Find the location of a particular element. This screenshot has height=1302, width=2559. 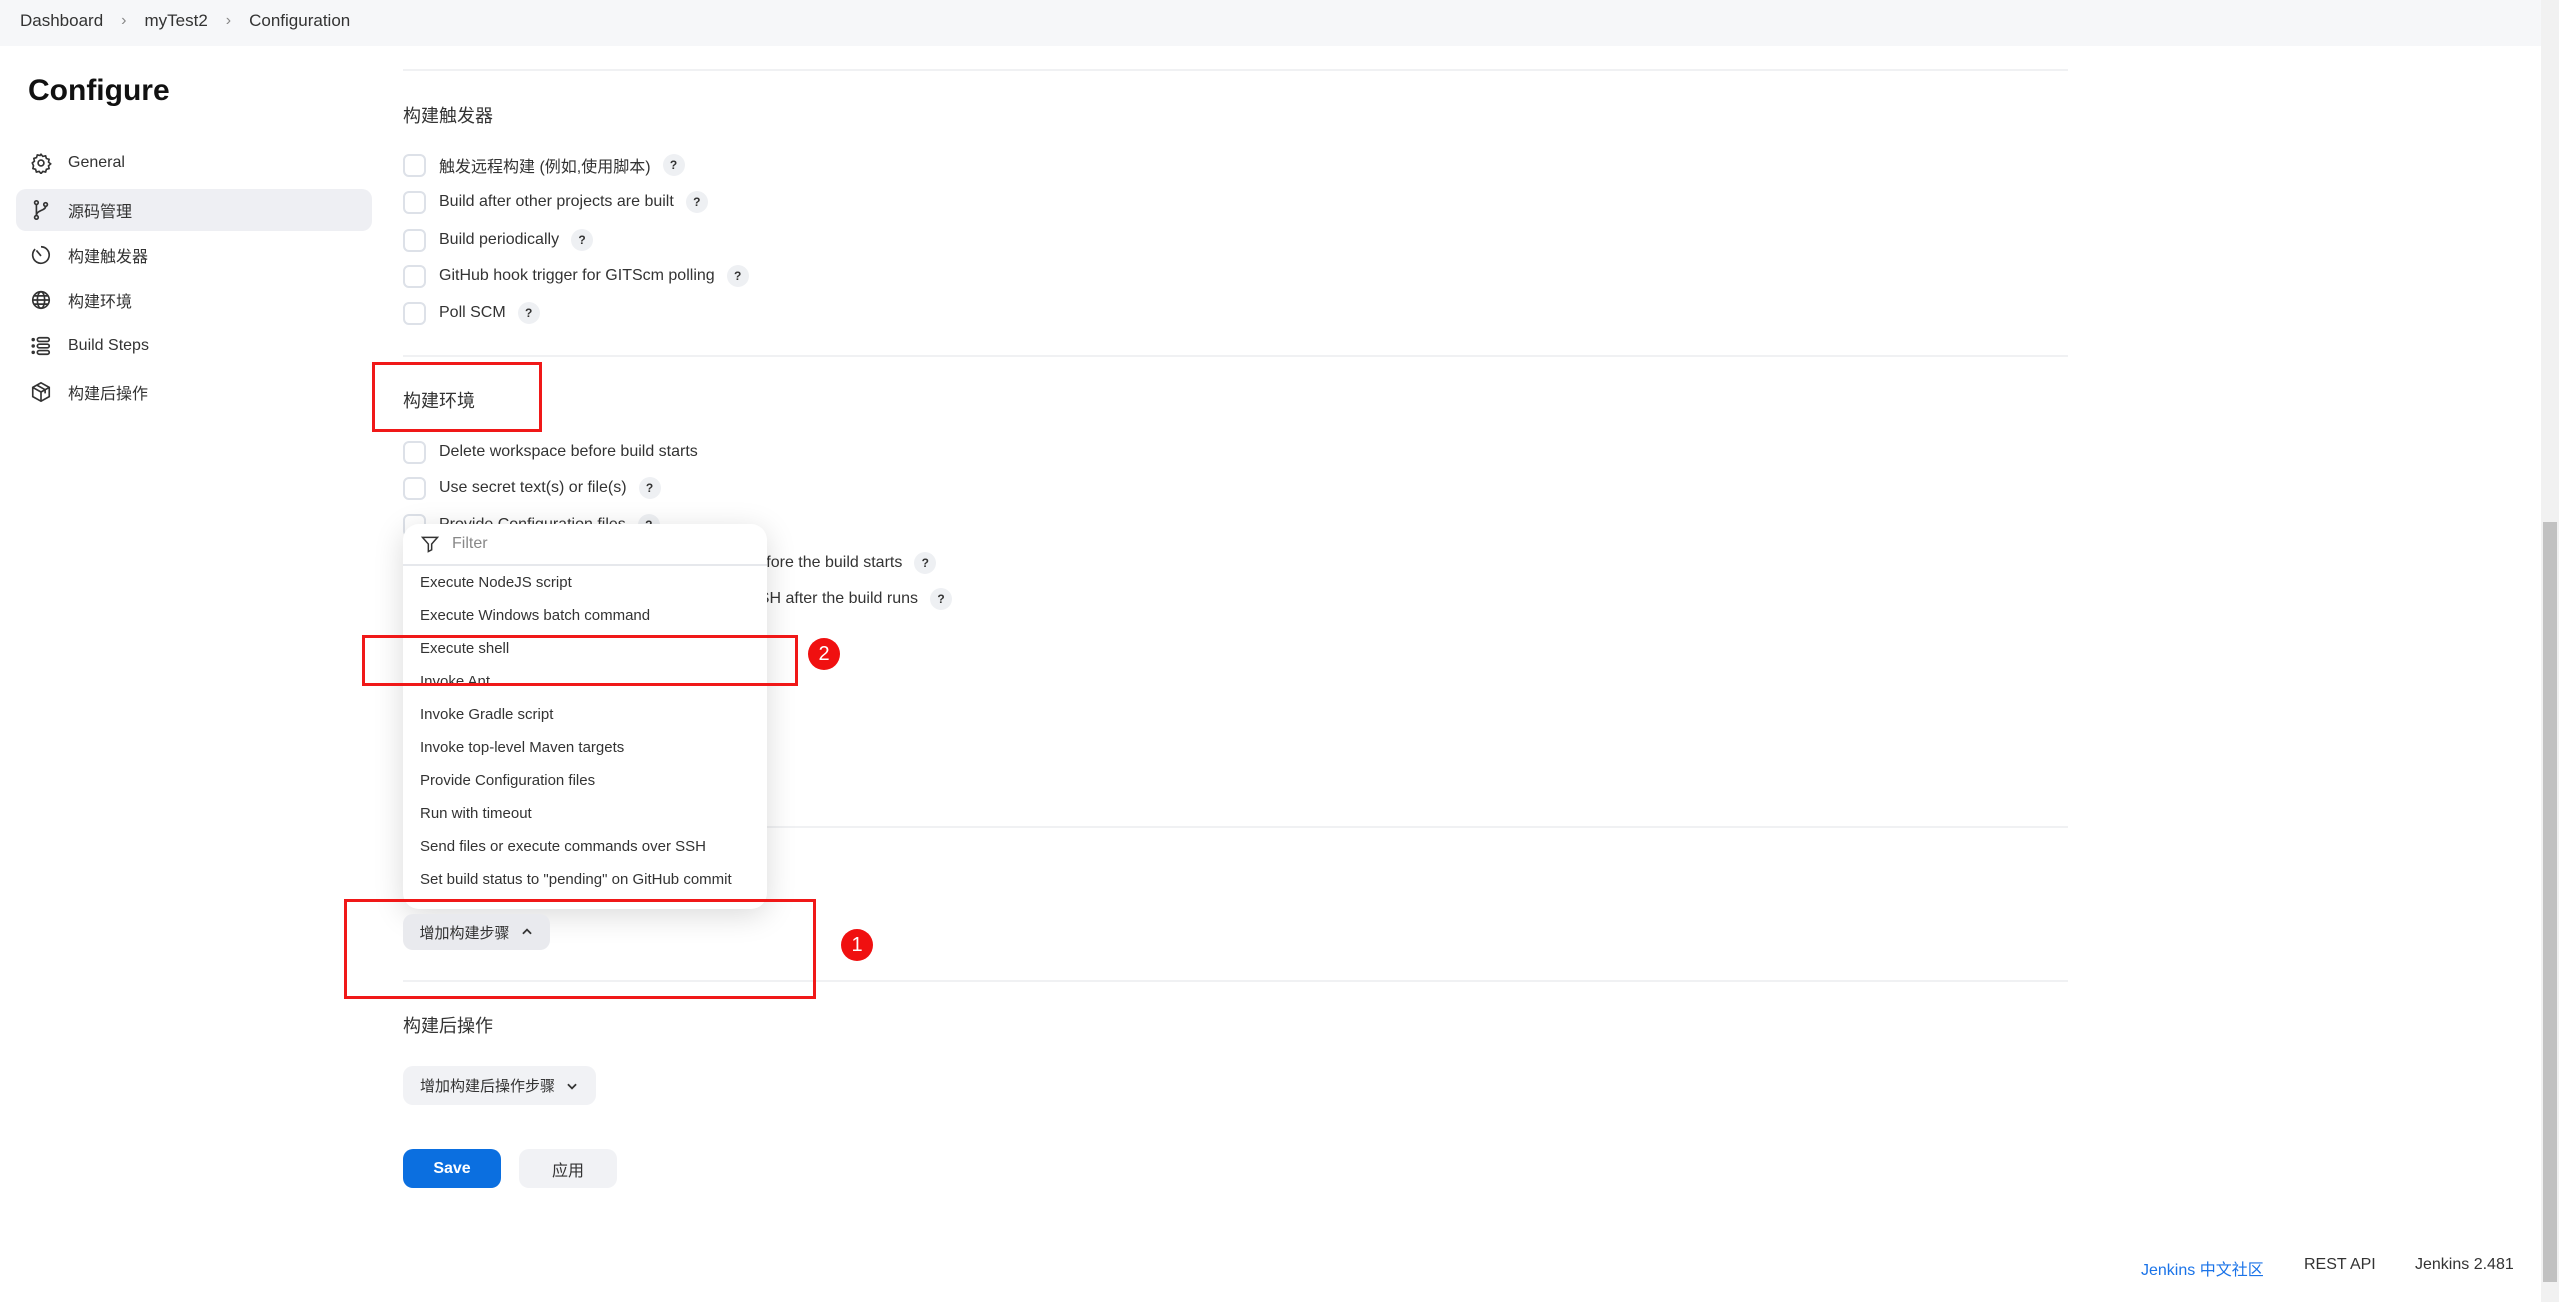

env-option: Delete workspace before build starts is located at coordinates (550, 452).